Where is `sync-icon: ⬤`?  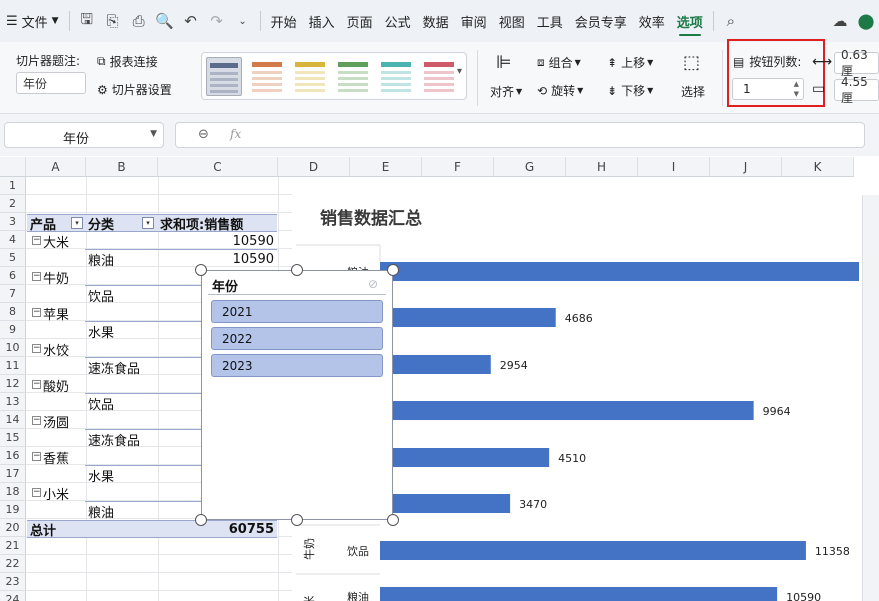 sync-icon: ⬤ is located at coordinates (866, 21).